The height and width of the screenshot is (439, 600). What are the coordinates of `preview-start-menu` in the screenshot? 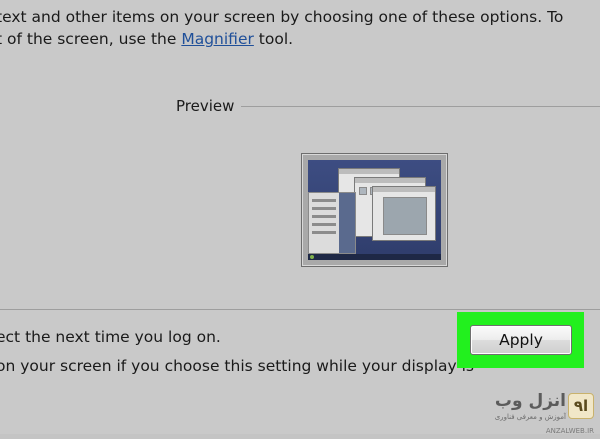 It's located at (332, 223).